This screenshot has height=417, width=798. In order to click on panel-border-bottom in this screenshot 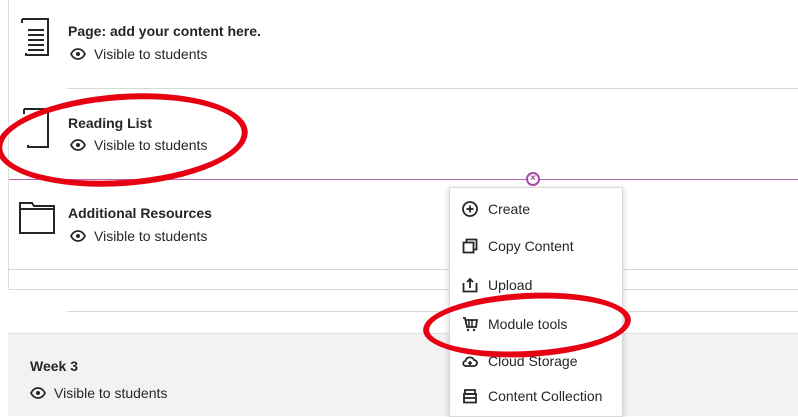, I will do `click(403, 289)`.